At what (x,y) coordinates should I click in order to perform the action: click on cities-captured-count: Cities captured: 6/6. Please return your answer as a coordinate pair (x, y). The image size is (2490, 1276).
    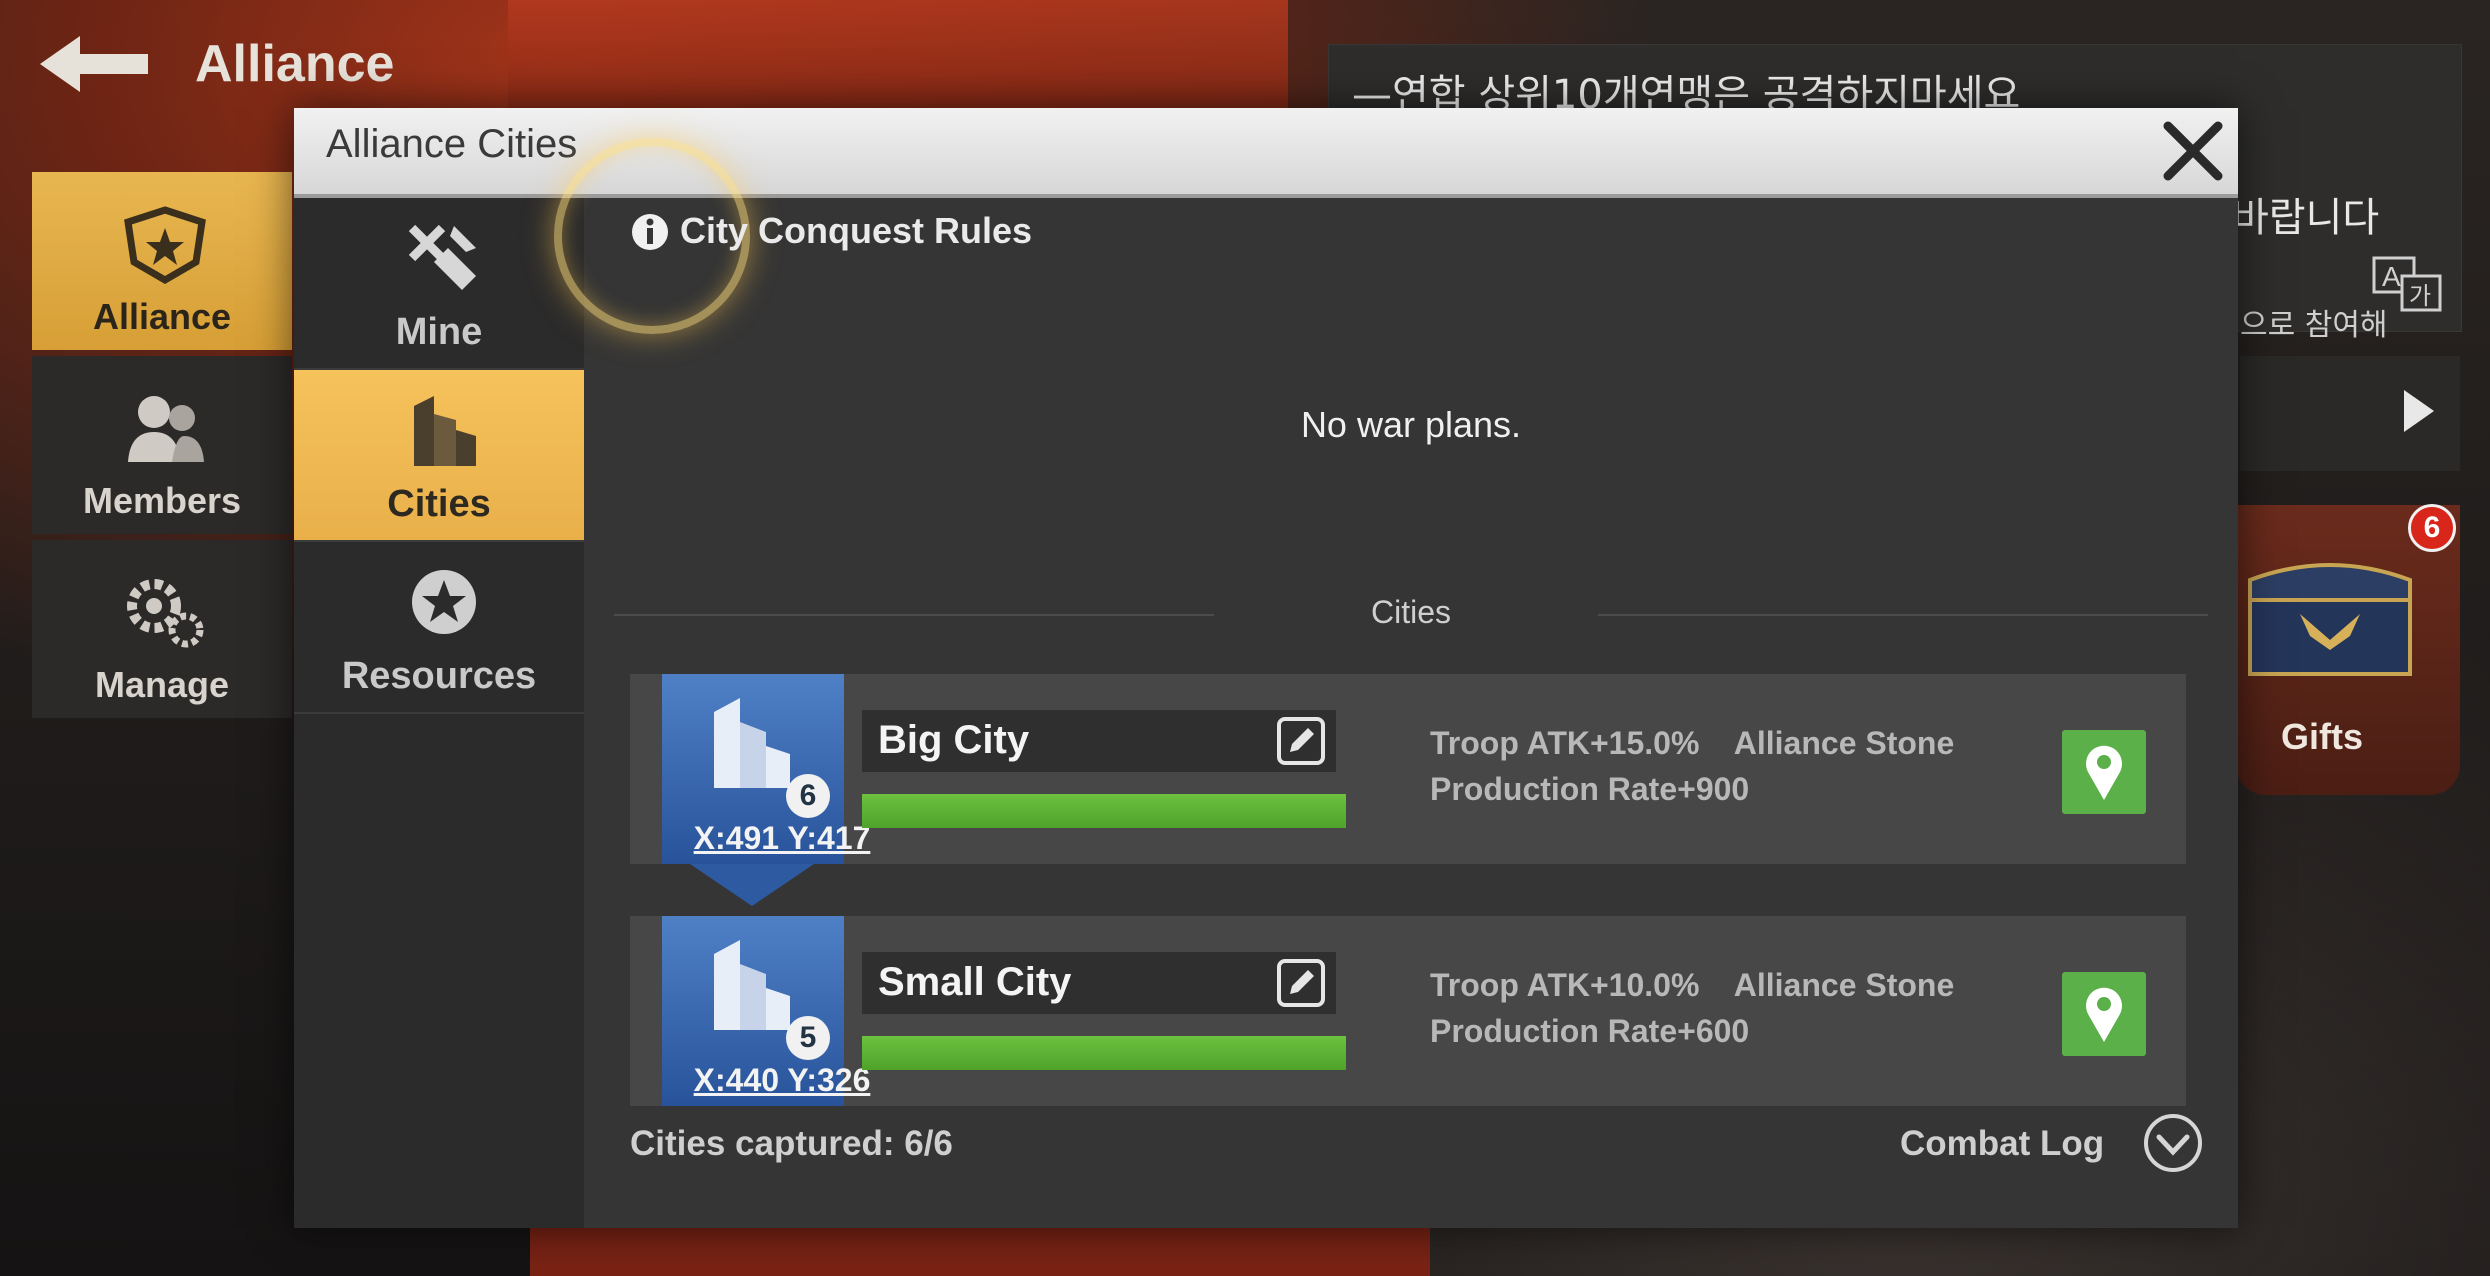
    Looking at the image, I should click on (791, 1143).